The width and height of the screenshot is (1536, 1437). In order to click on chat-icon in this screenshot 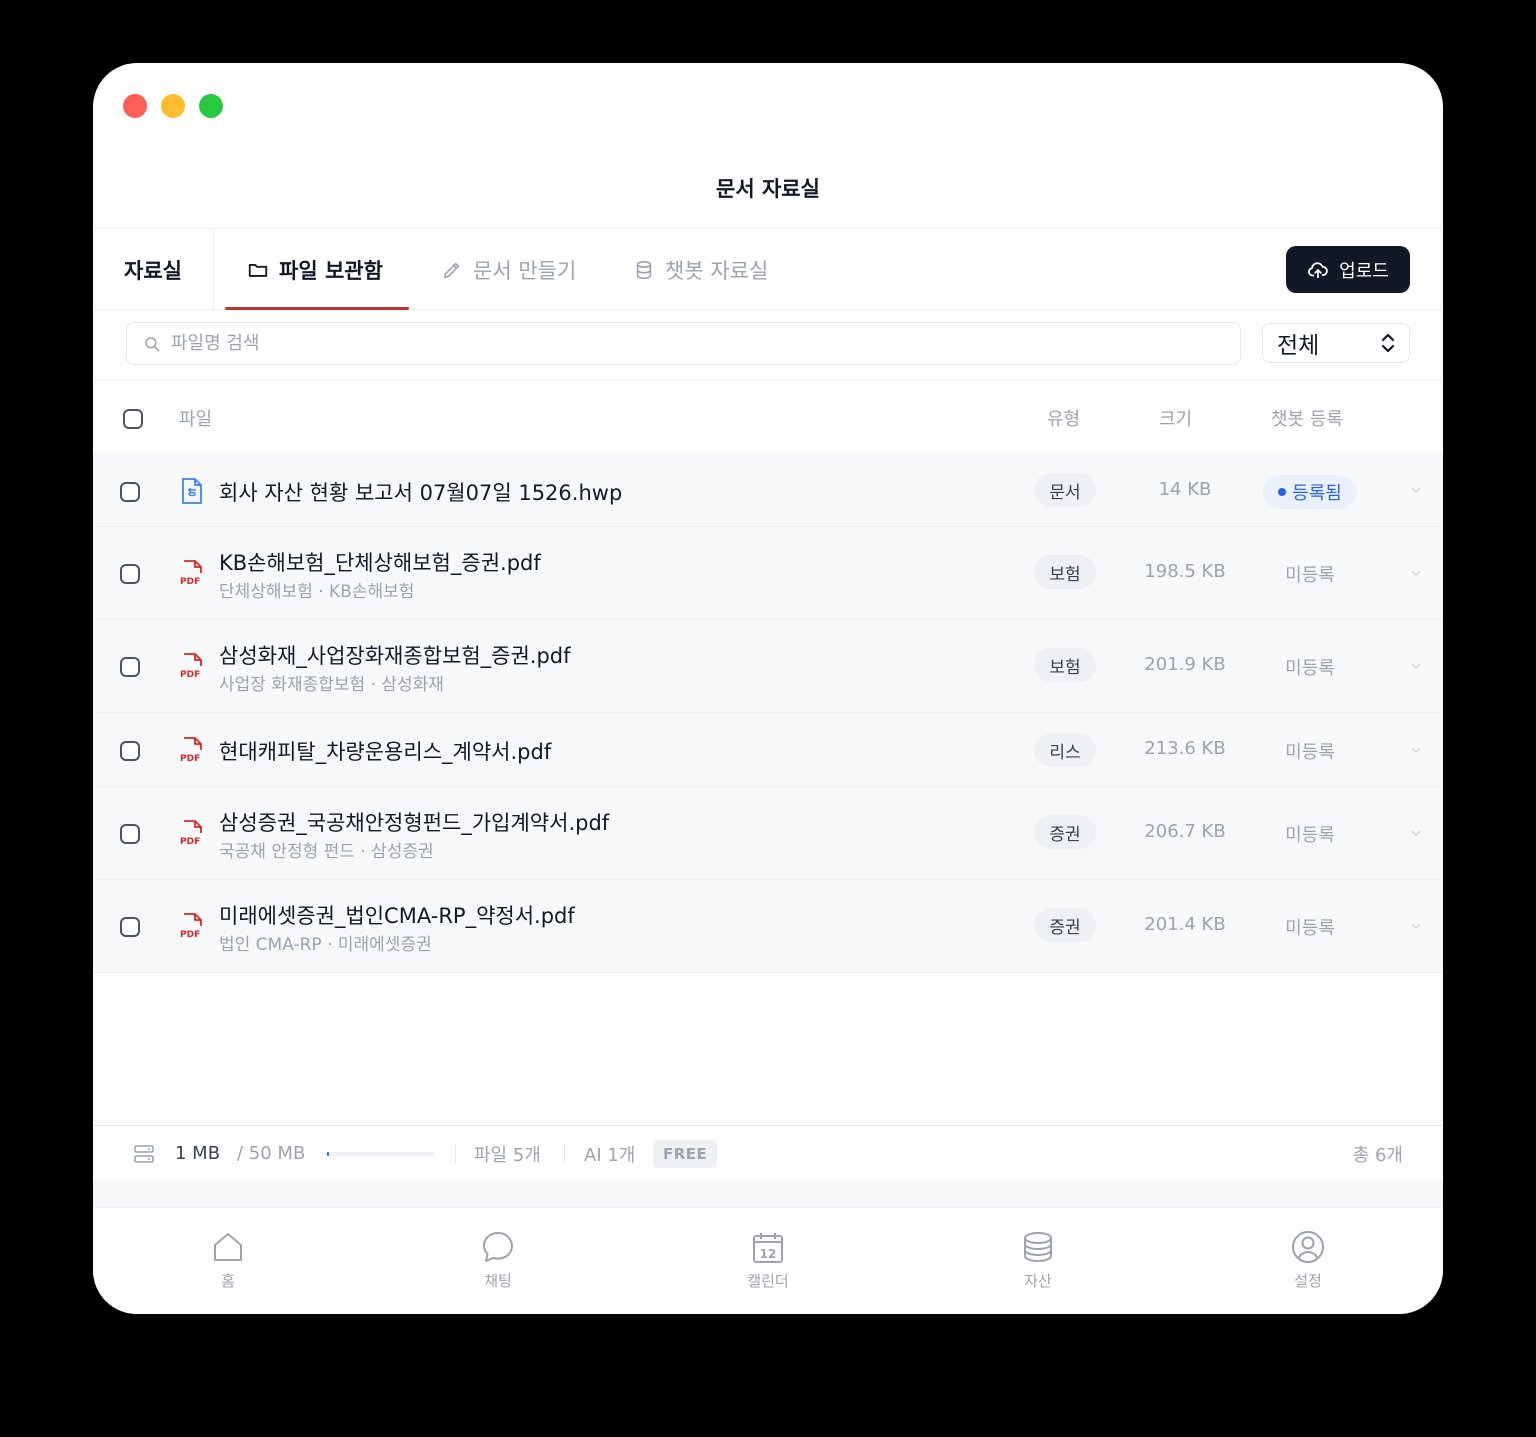, I will do `click(498, 1247)`.